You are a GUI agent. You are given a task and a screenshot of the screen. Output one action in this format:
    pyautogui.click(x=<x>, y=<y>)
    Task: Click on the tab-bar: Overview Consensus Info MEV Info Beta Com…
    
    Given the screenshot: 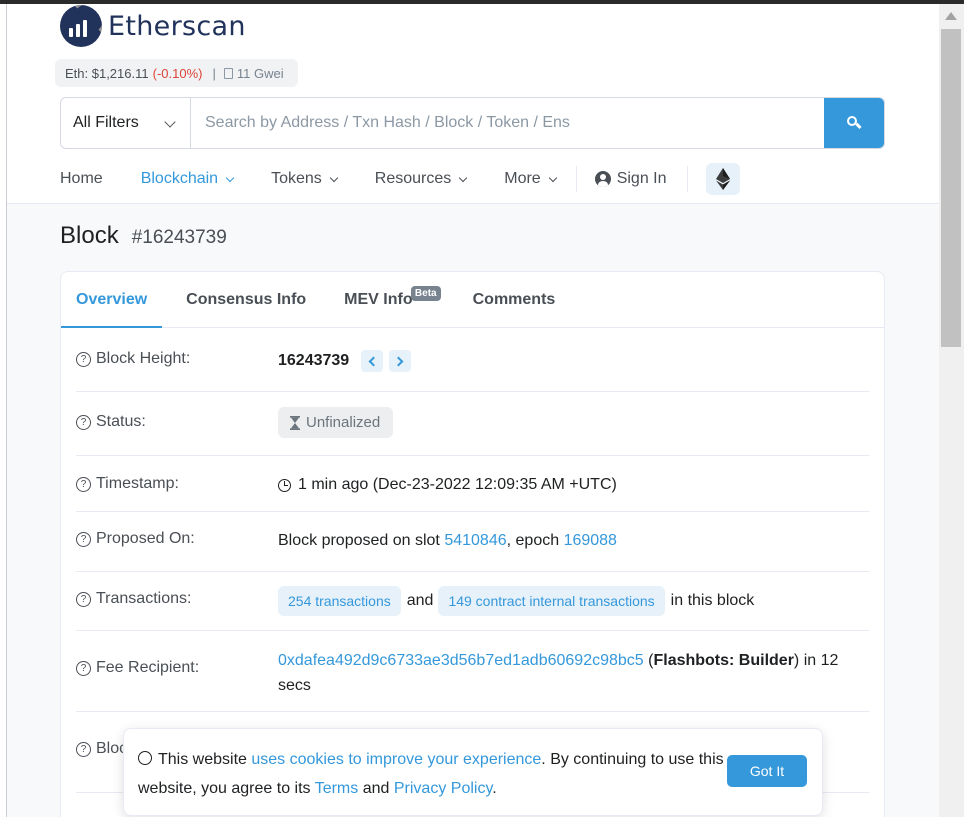 What is the action you would take?
    pyautogui.click(x=472, y=300)
    